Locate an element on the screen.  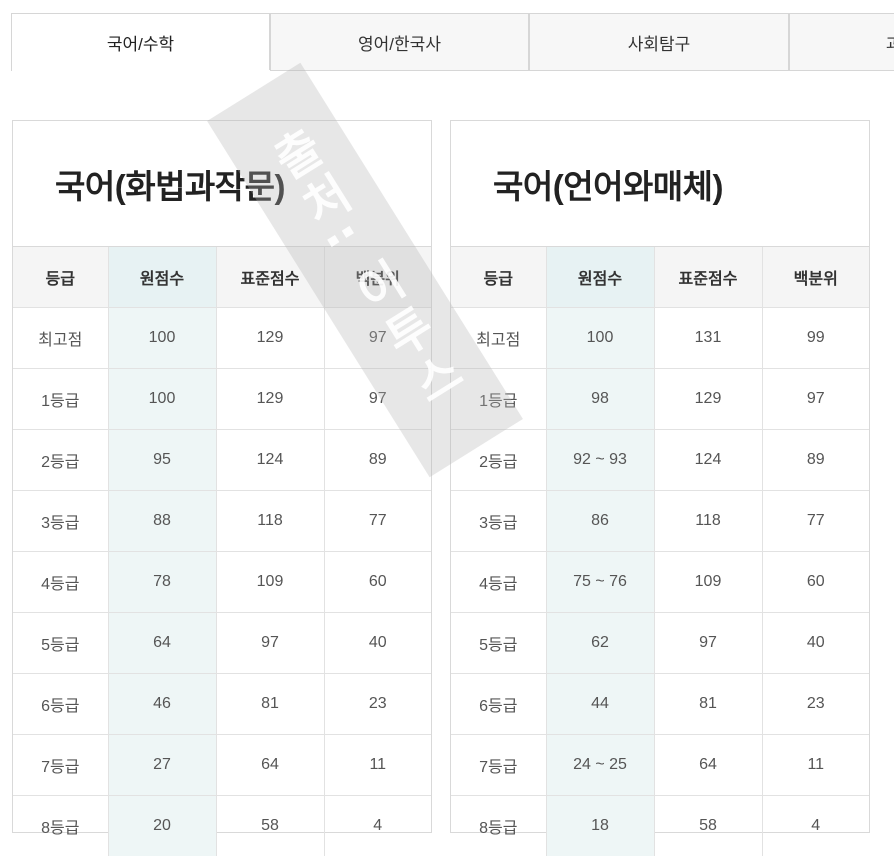
table-row: 2등급 92 ~ 93 124 89 is located at coordinates (660, 460).